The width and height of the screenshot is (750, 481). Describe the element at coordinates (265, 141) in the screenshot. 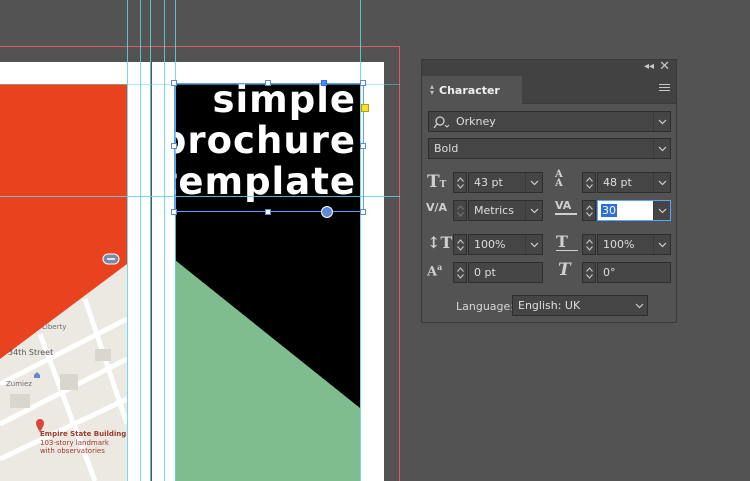

I see `title-line-2: brochure` at that location.